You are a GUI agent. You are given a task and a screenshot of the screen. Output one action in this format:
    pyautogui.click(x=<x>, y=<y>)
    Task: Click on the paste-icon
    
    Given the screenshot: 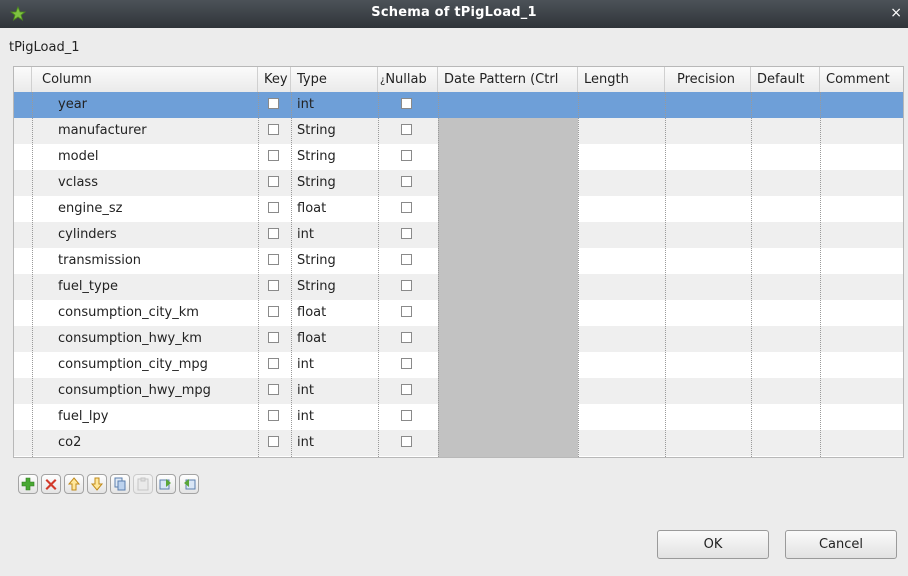 What is the action you would take?
    pyautogui.click(x=143, y=484)
    